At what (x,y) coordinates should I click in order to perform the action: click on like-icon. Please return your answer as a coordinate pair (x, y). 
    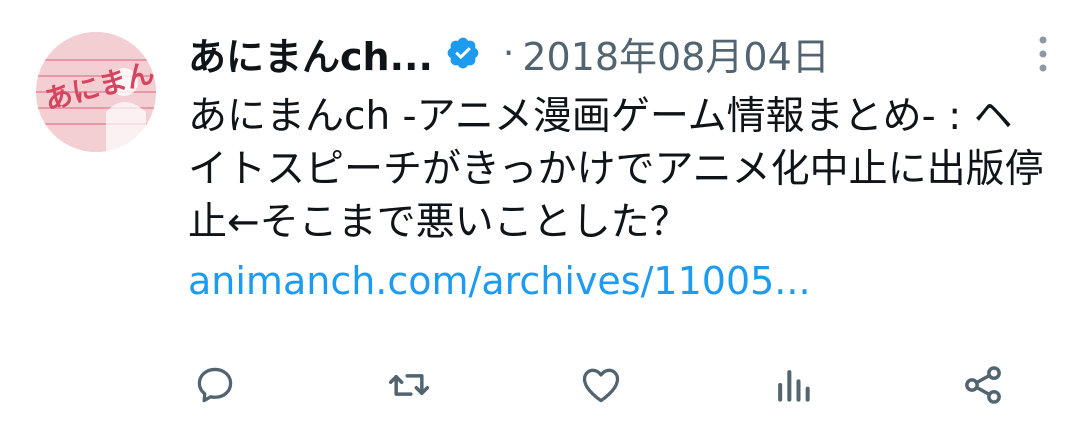
    Looking at the image, I should click on (601, 385).